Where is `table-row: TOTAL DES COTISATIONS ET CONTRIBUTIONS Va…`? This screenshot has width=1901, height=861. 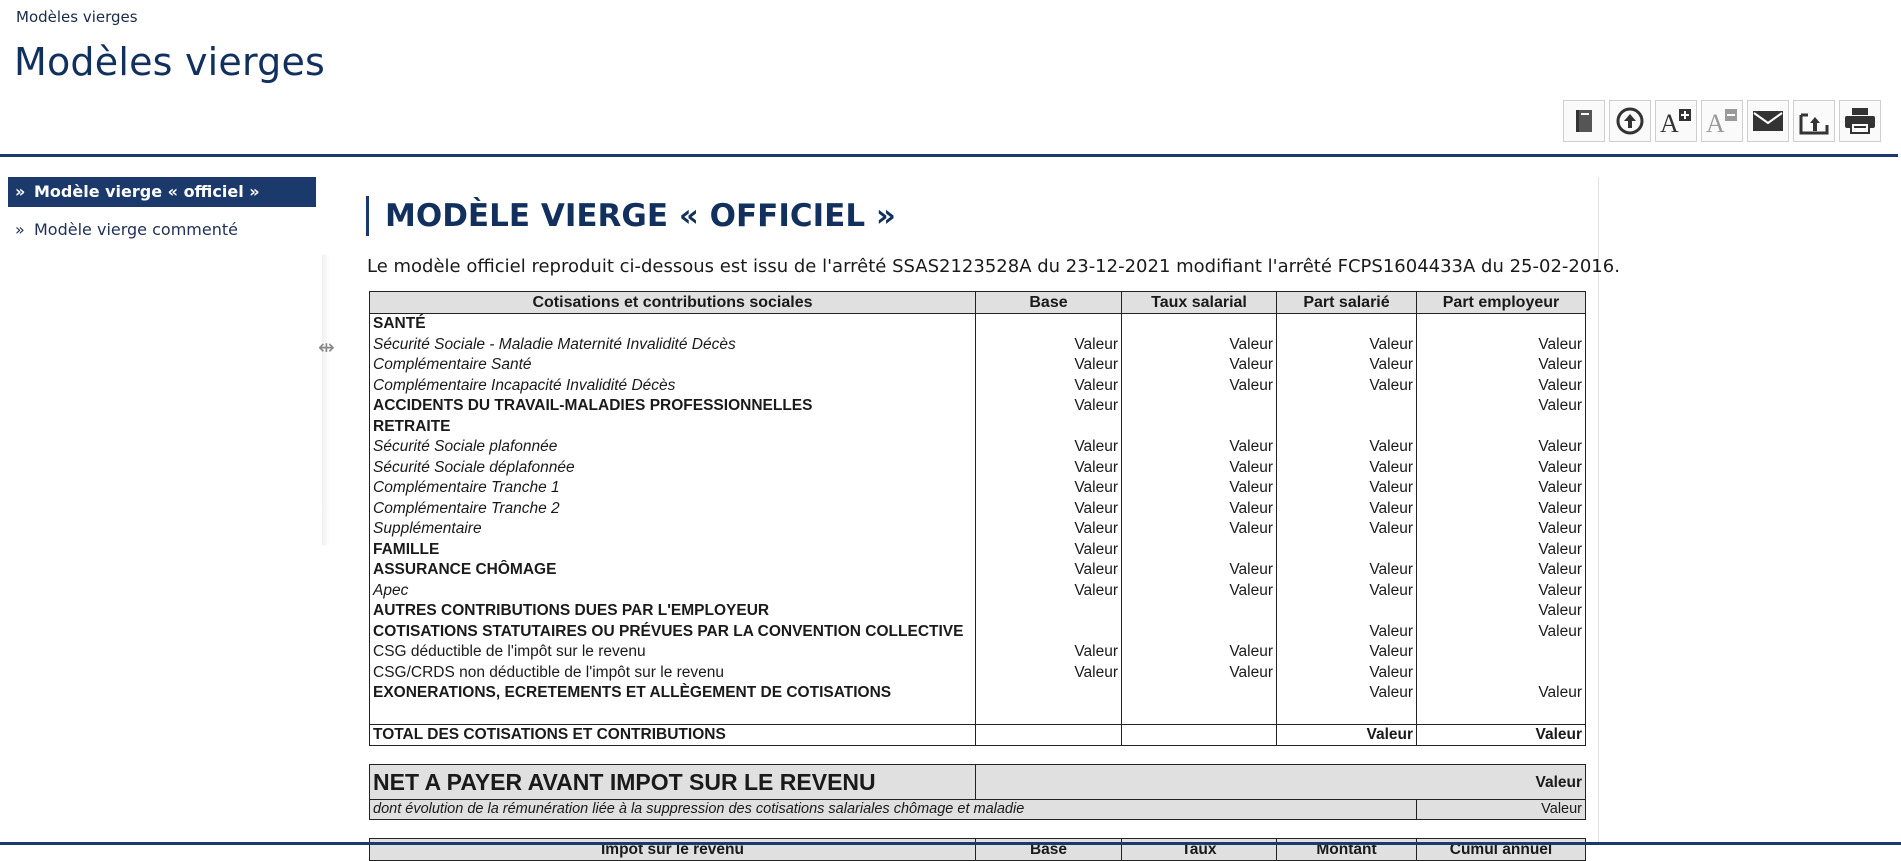
table-row: TOTAL DES COTISATIONS ET CONTRIBUTIONS Va… is located at coordinates (977, 734).